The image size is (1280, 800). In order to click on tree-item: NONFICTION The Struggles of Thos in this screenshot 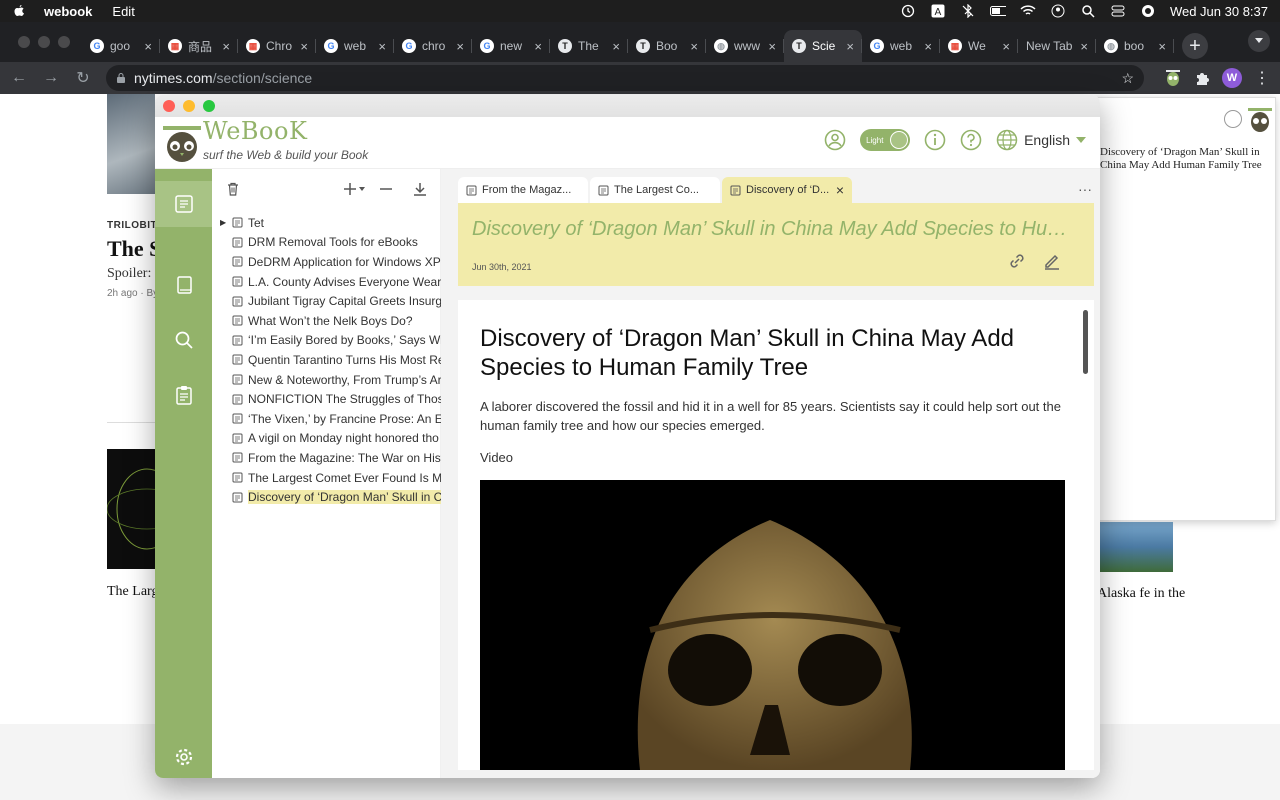, I will do `click(326, 399)`.